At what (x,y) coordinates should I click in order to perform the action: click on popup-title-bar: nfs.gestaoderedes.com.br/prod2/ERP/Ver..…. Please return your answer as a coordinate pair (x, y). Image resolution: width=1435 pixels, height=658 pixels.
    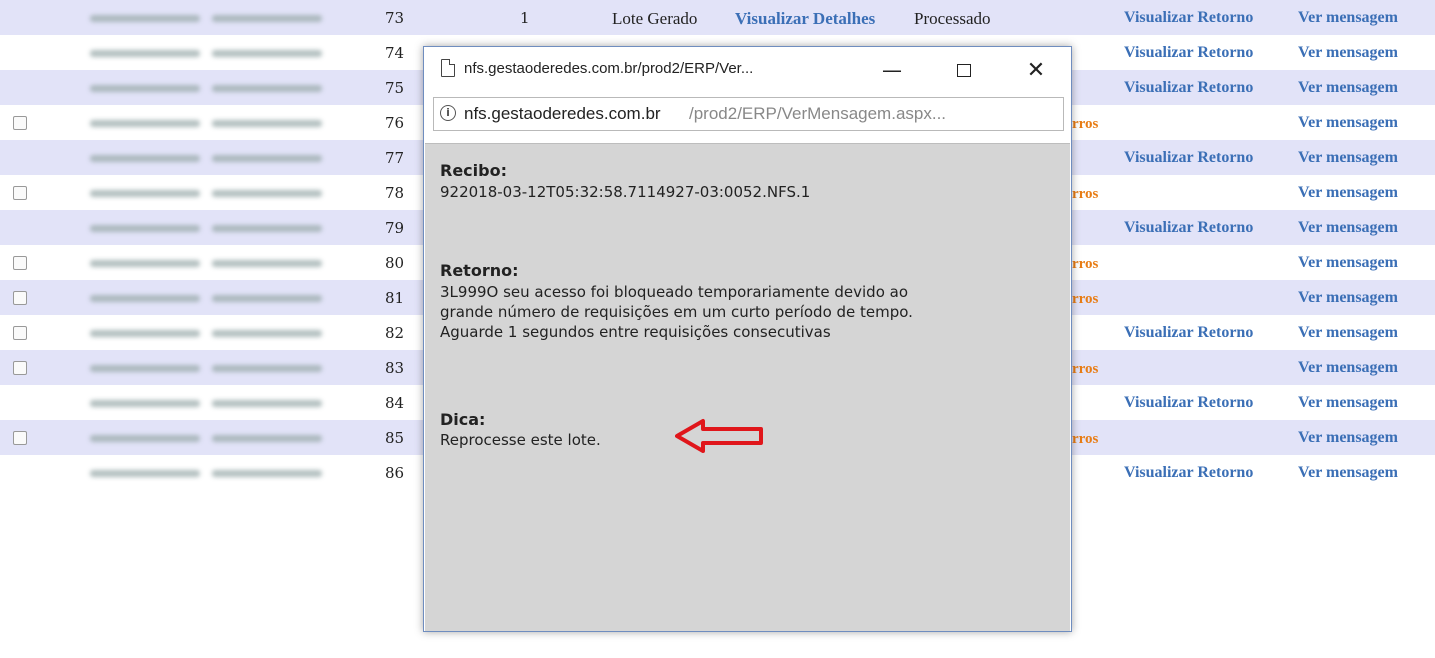
    Looking at the image, I should click on (747, 70).